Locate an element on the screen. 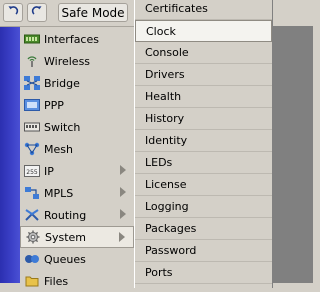  menu-label: Files is located at coordinates (56, 281).